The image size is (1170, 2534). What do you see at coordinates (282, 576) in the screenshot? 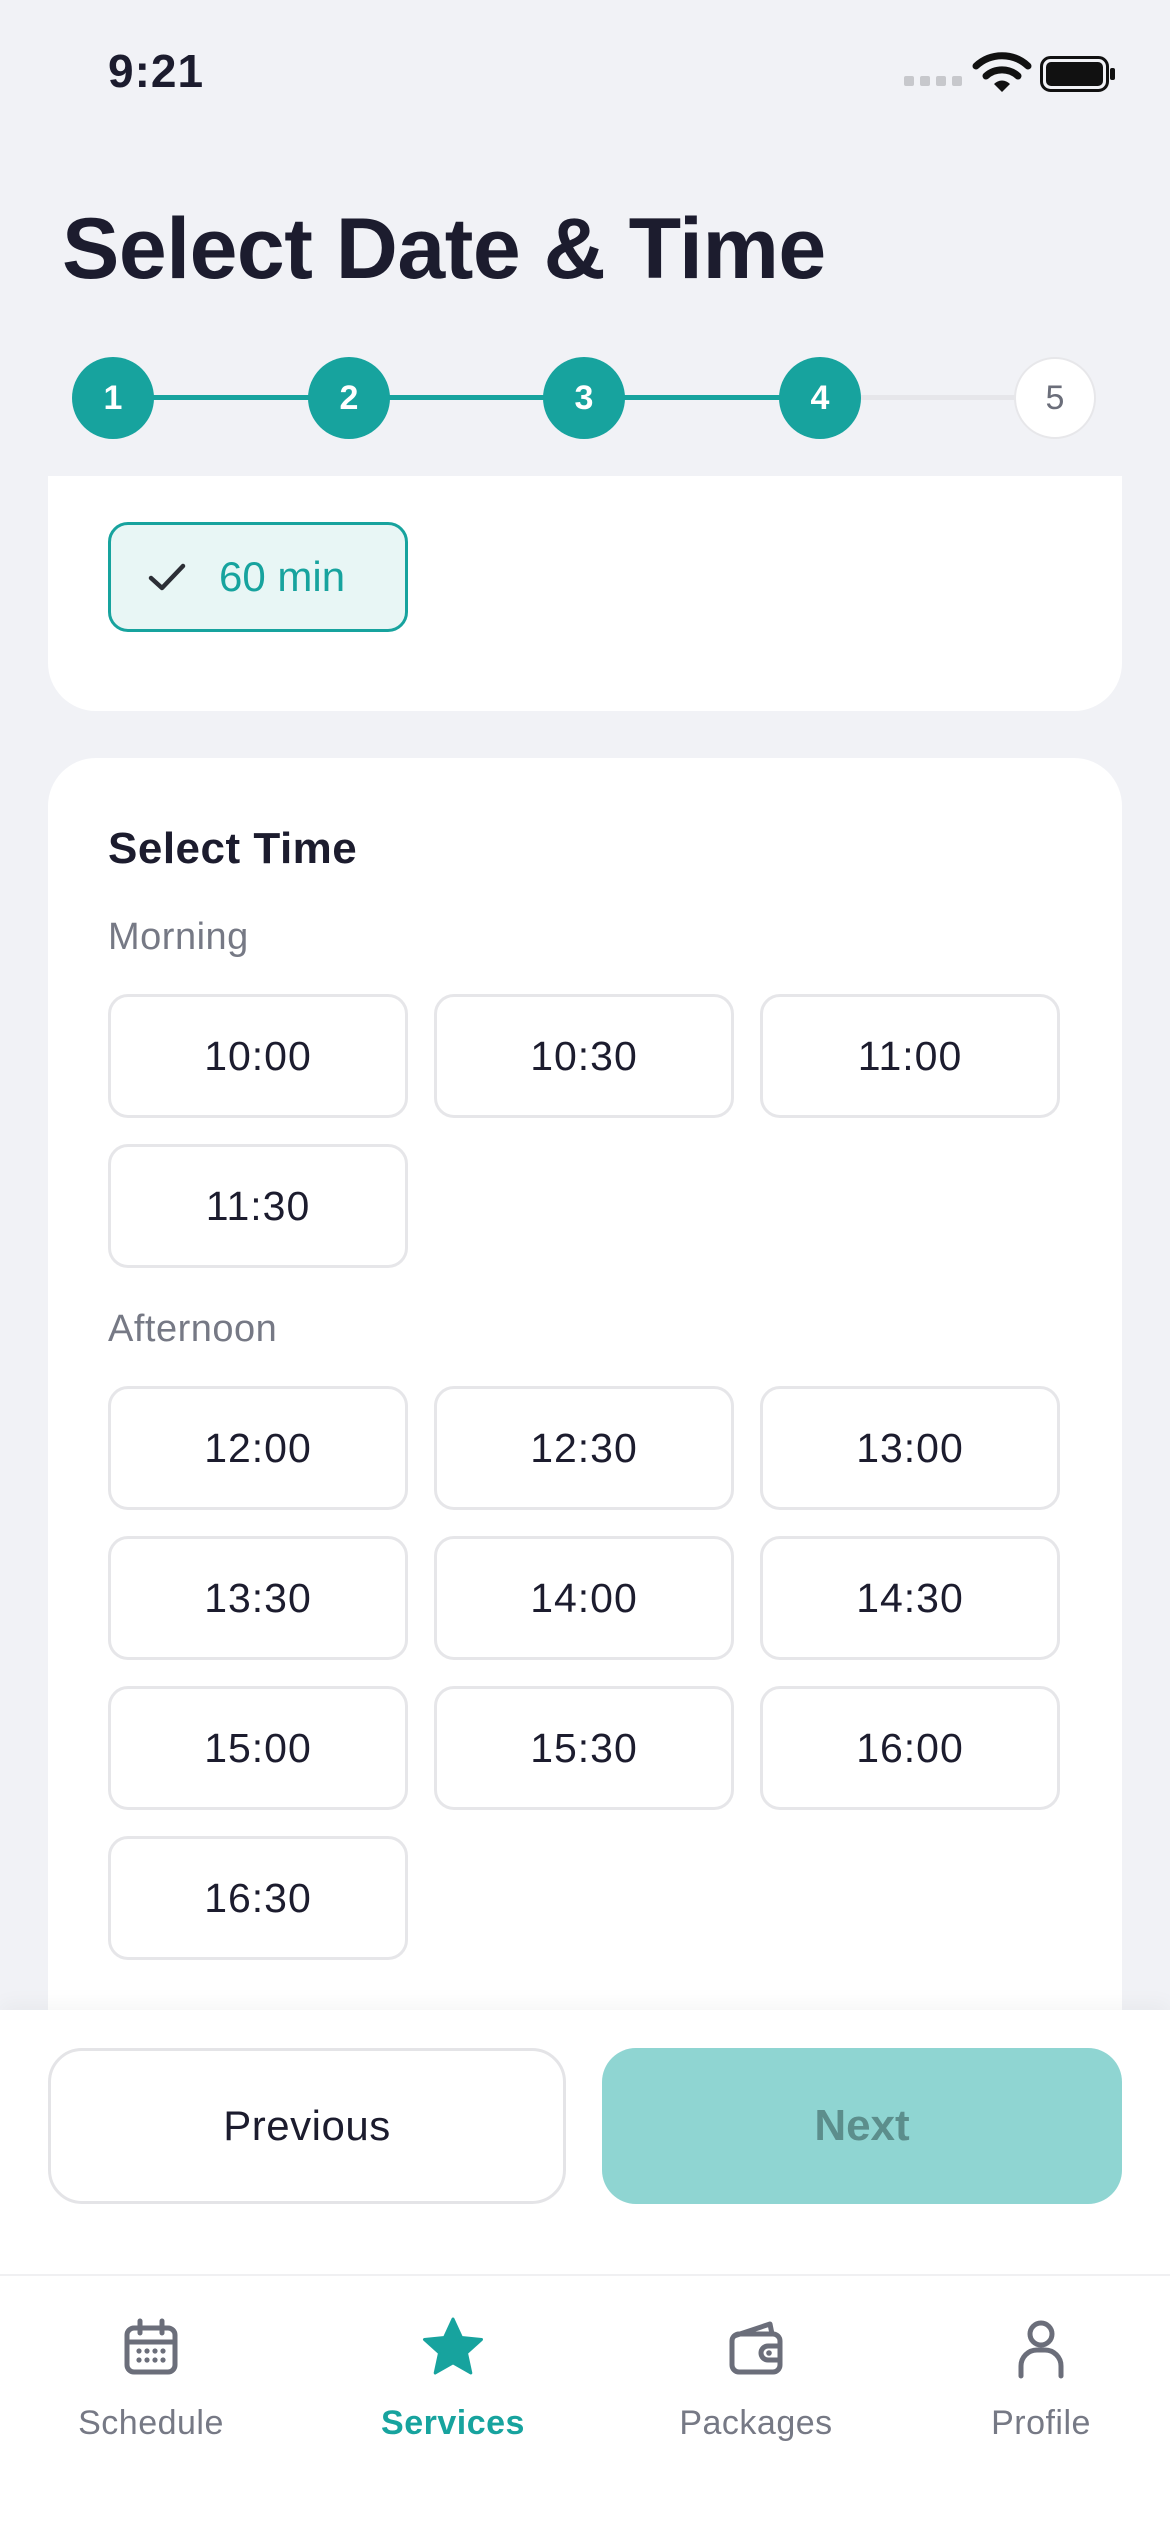
I see `duration-chip-label: 60 min` at bounding box center [282, 576].